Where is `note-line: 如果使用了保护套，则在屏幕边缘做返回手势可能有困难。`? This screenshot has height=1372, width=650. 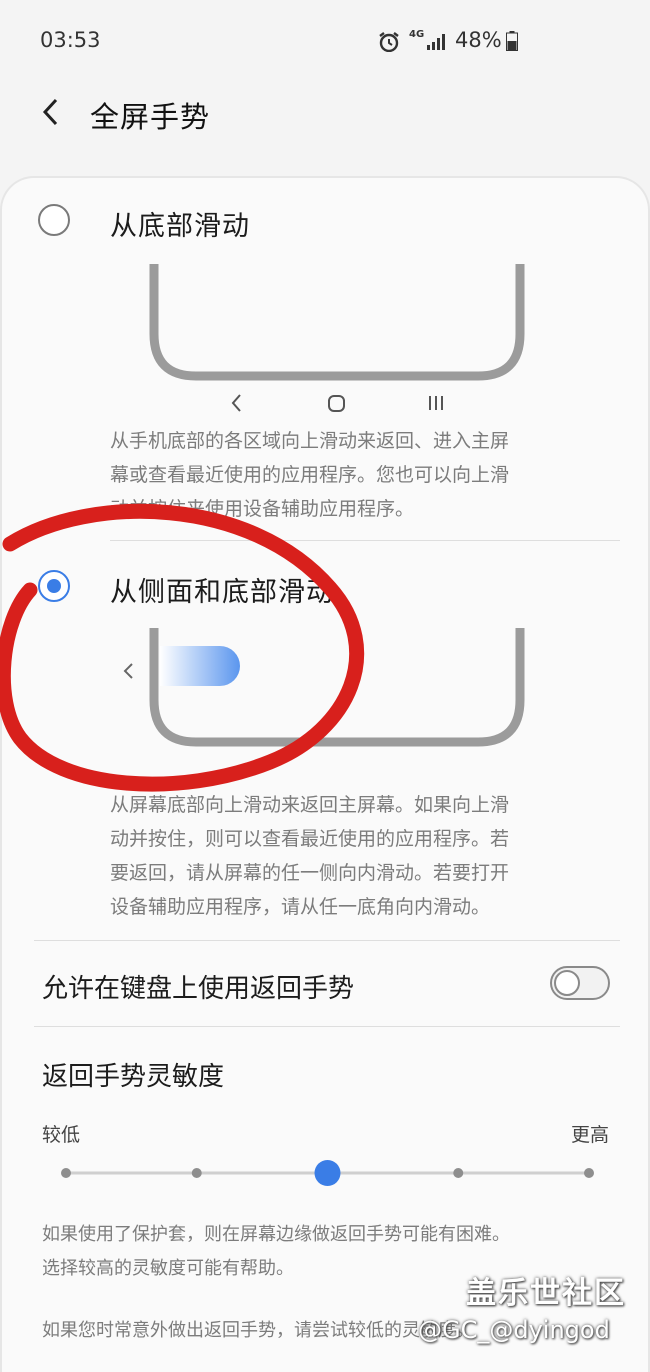
note-line: 如果使用了保护套，则在屏幕边缘做返回手势可能有困难。 is located at coordinates (276, 1234).